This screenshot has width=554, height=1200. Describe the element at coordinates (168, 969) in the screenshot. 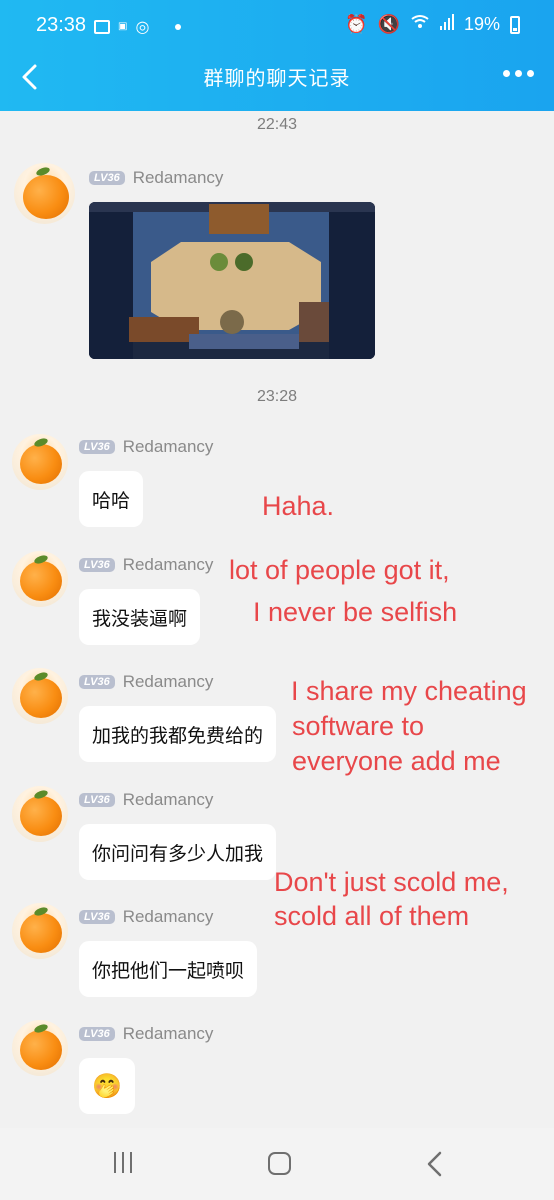

I see `message-bubble: 你把他们一起喷呗` at that location.